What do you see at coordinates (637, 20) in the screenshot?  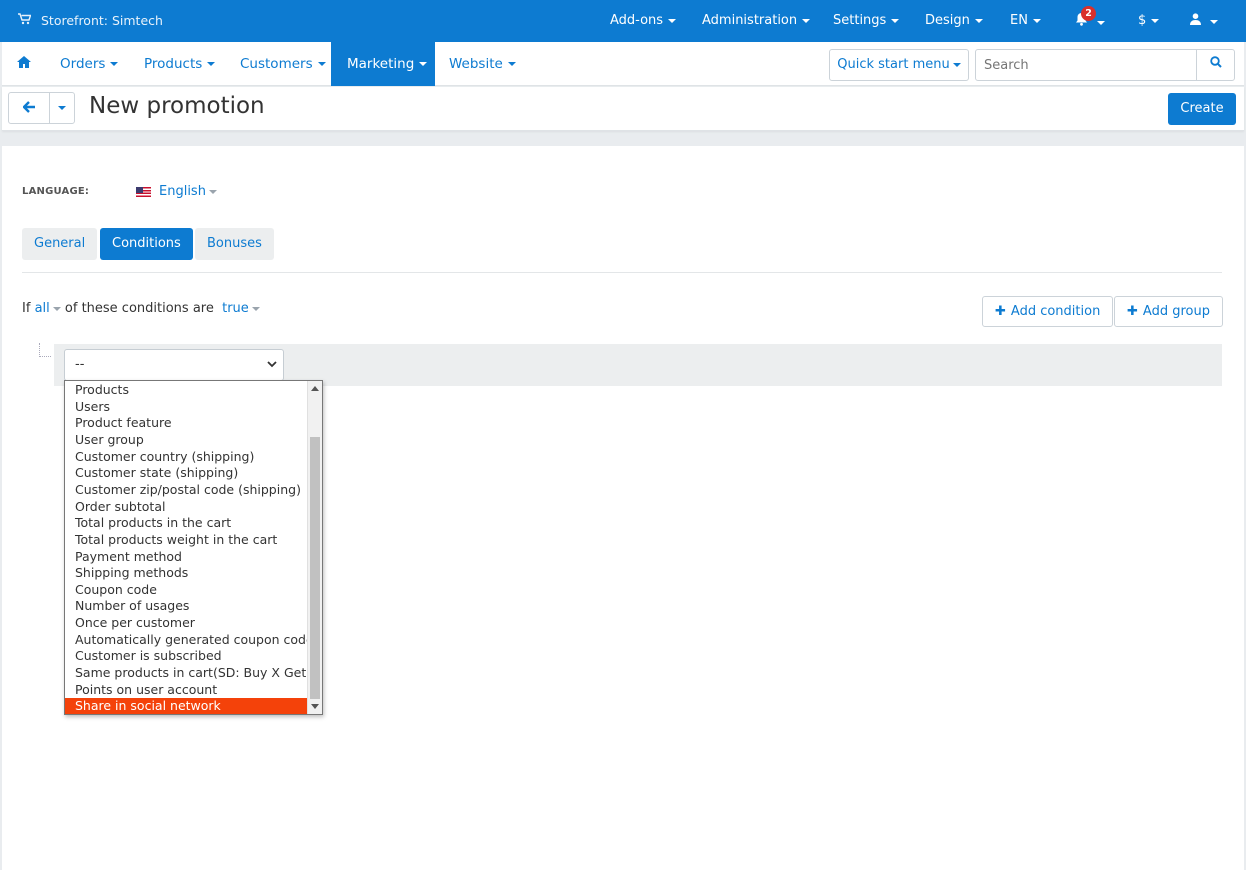 I see `menu-addons-label: Add-ons` at bounding box center [637, 20].